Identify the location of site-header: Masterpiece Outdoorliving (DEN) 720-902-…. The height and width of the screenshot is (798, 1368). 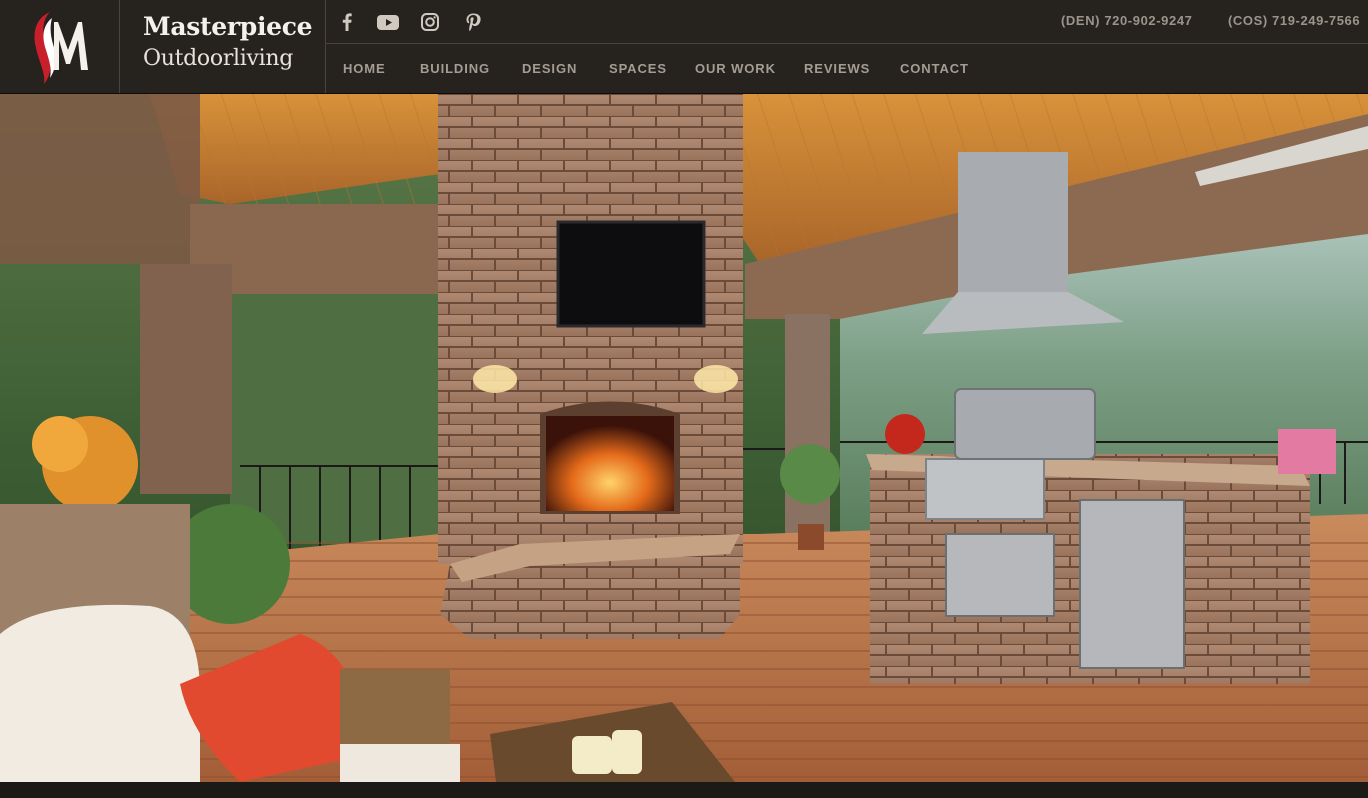
(684, 47).